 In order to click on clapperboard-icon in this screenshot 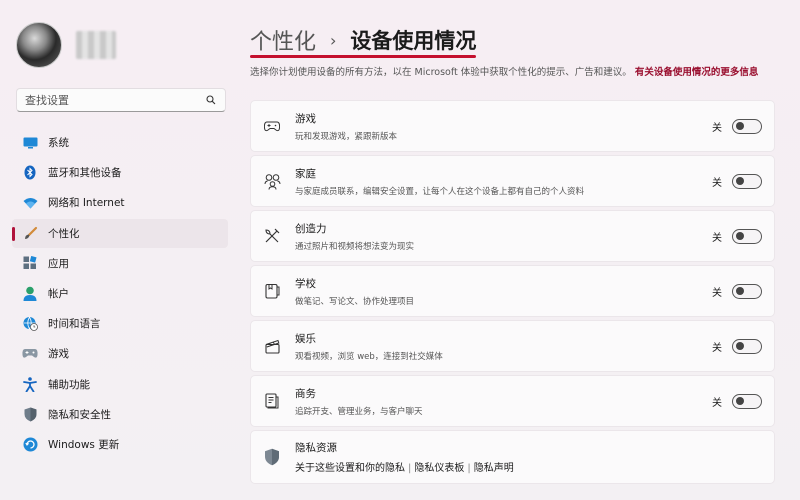, I will do `click(272, 346)`.